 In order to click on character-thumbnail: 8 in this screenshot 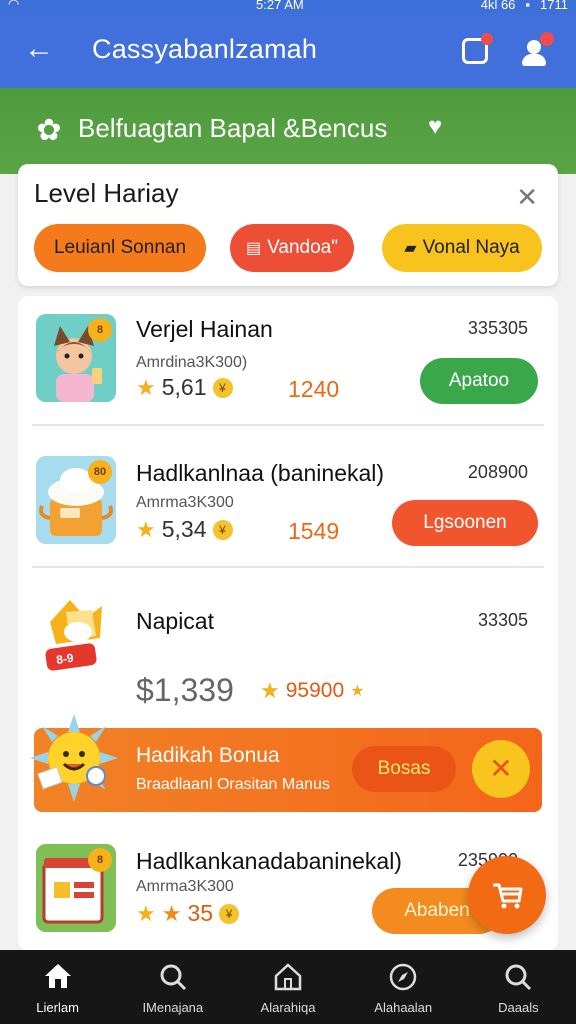, I will do `click(76, 358)`.